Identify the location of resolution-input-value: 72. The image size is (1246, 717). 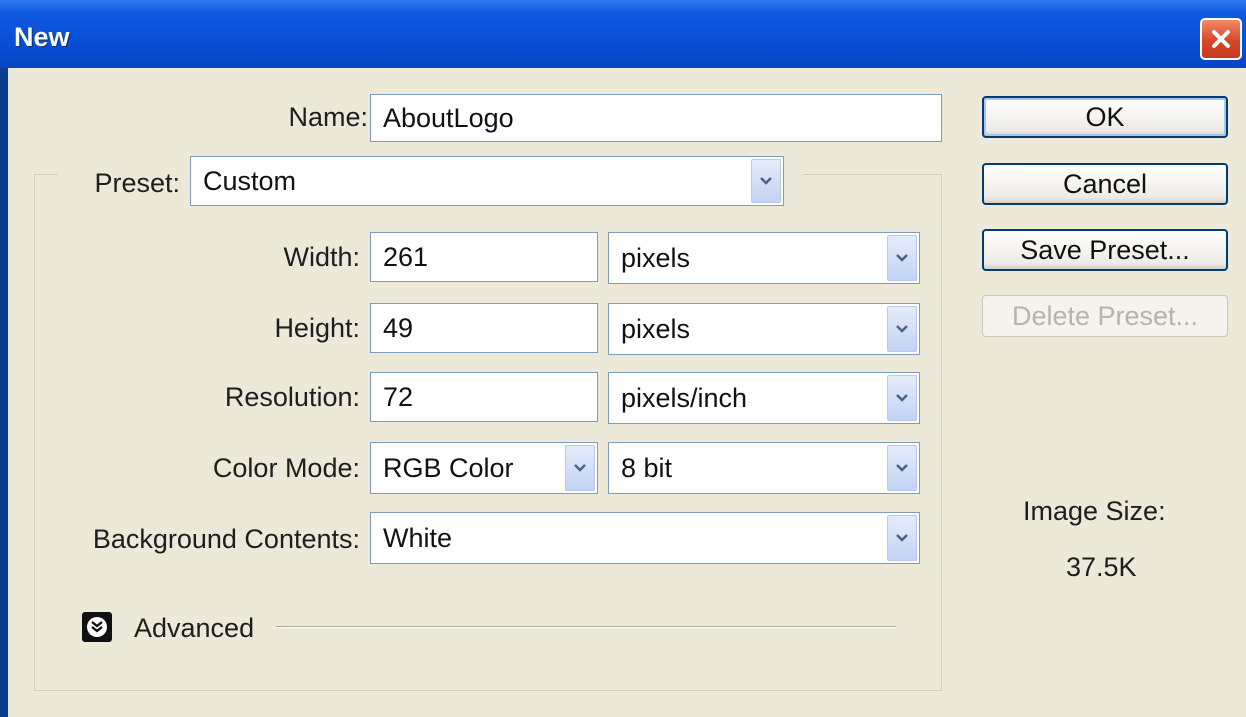
(398, 396).